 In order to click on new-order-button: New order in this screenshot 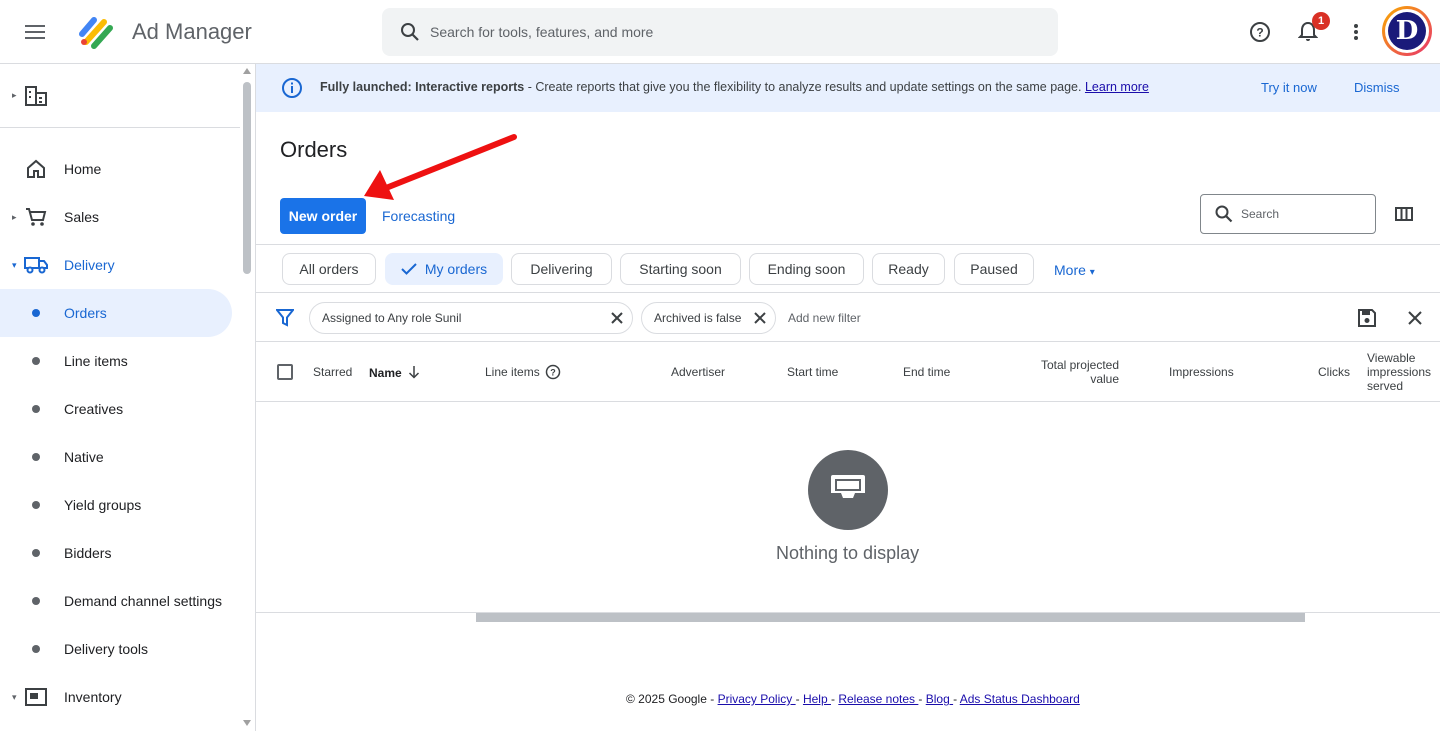, I will do `click(323, 216)`.